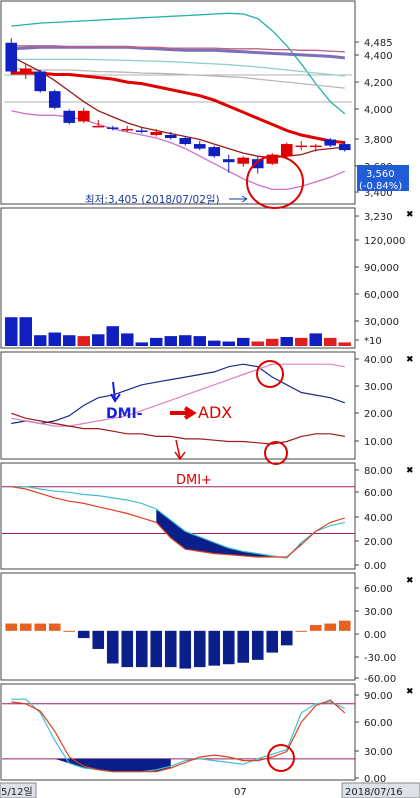  What do you see at coordinates (152, 199) in the screenshot?
I see `low-price-label: 최저:3,405 (2018/07/02일)` at bounding box center [152, 199].